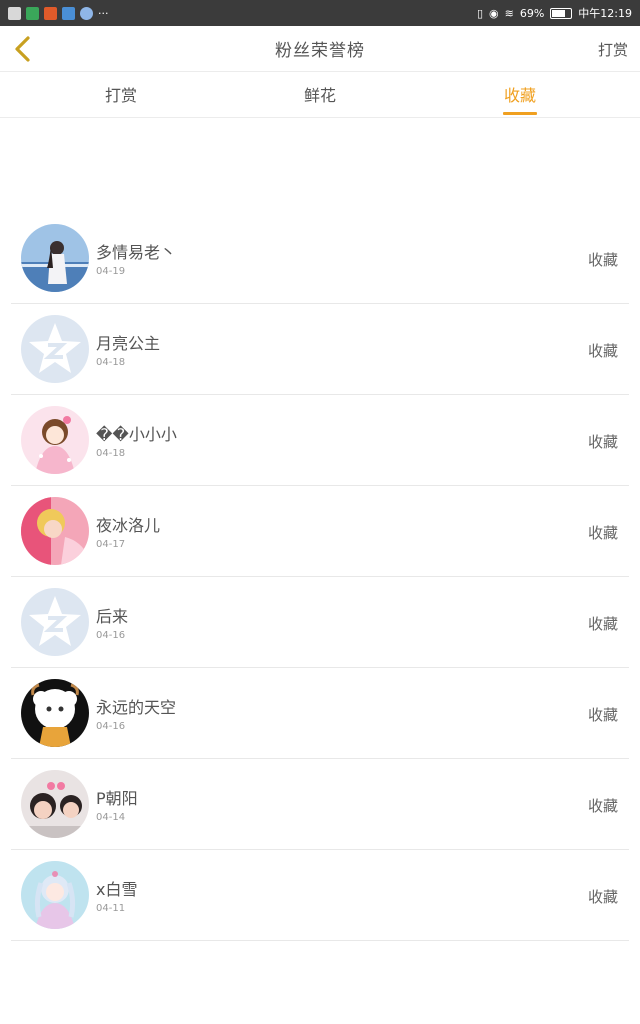 The height and width of the screenshot is (1024, 640). What do you see at coordinates (58, 13) in the screenshot?
I see `notification-icons: ···` at bounding box center [58, 13].